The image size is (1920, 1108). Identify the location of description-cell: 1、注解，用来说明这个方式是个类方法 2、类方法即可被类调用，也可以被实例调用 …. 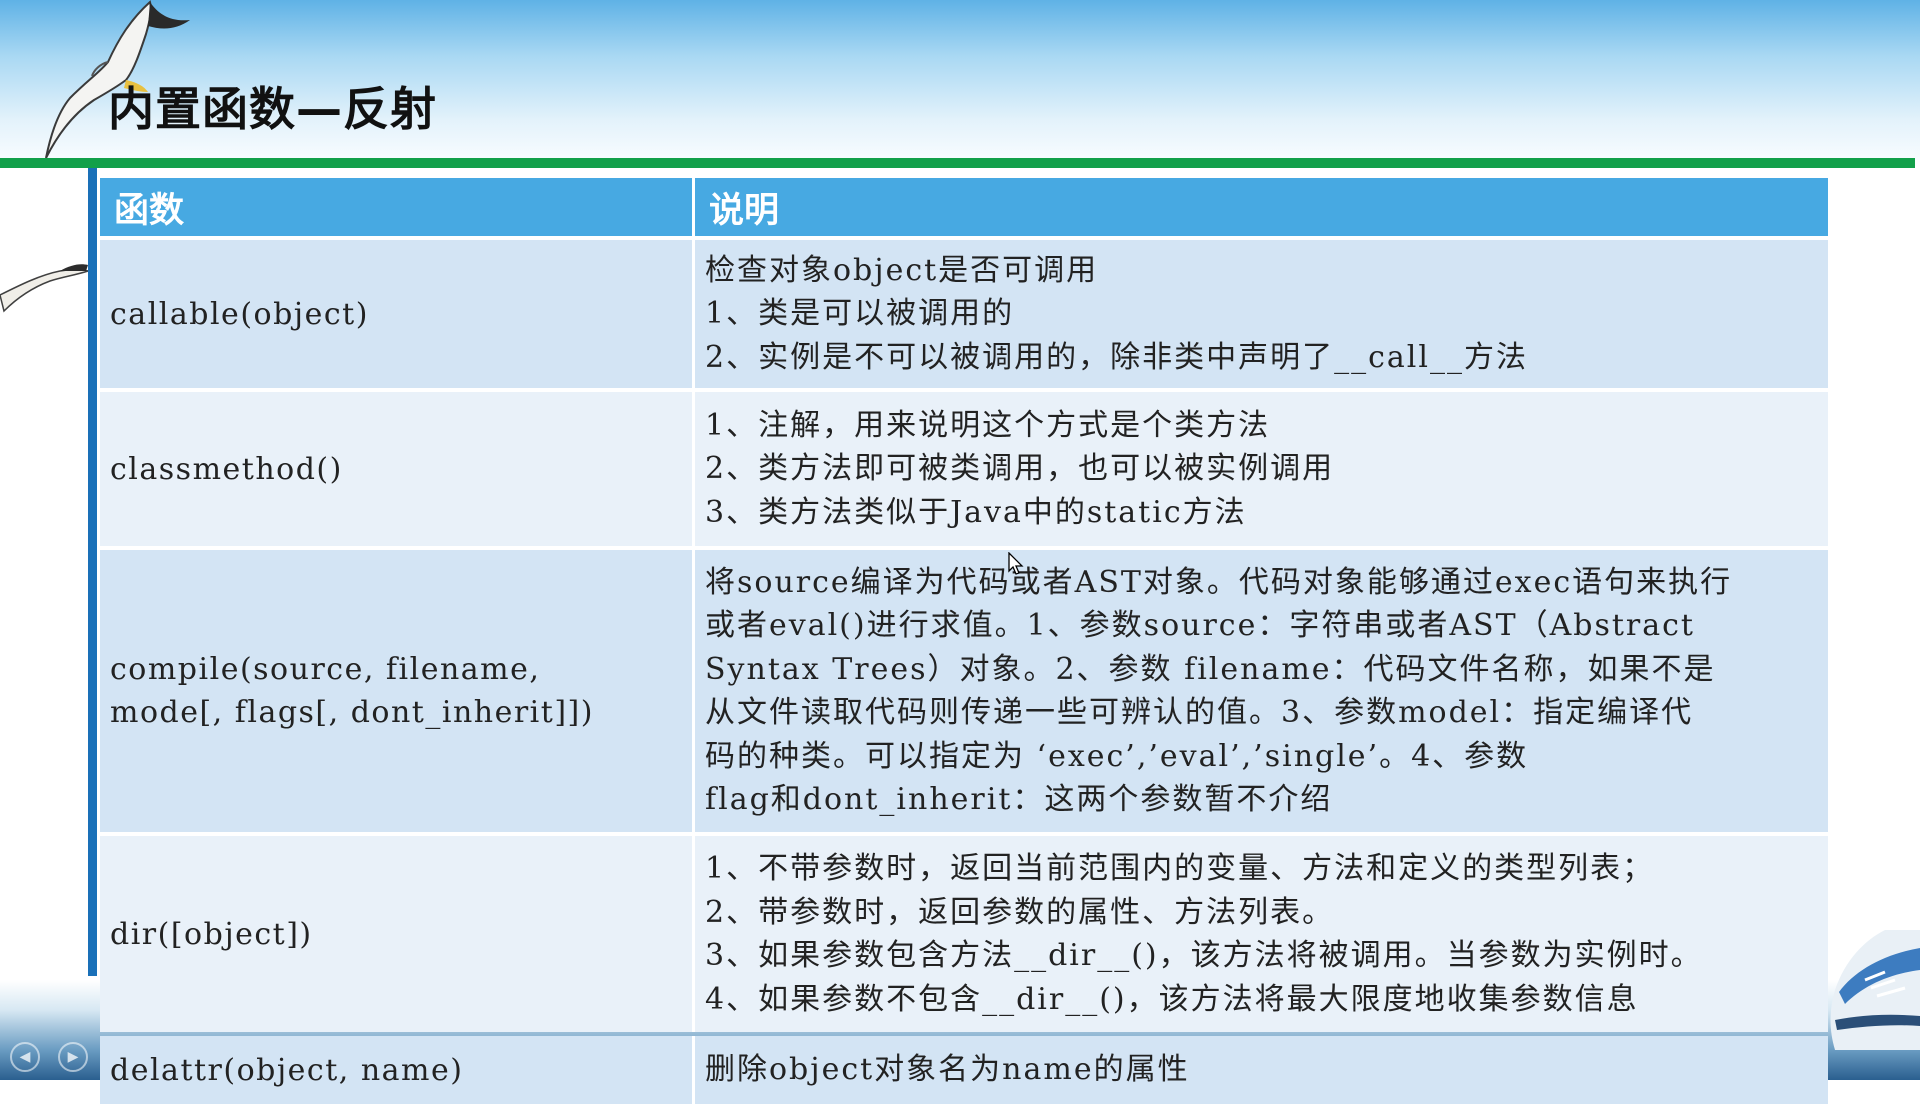
(1261, 469).